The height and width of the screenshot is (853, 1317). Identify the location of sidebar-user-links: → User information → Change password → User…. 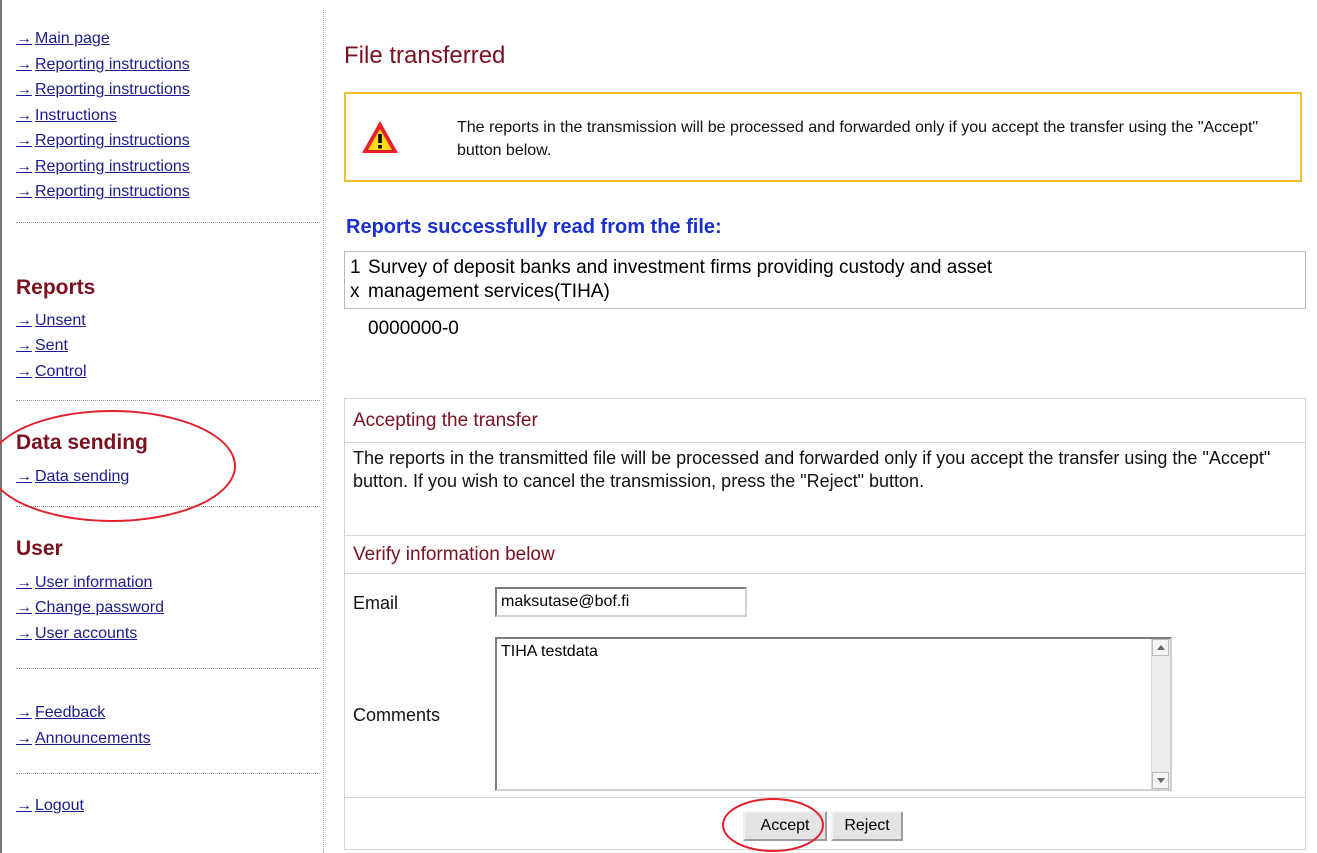
(169, 608).